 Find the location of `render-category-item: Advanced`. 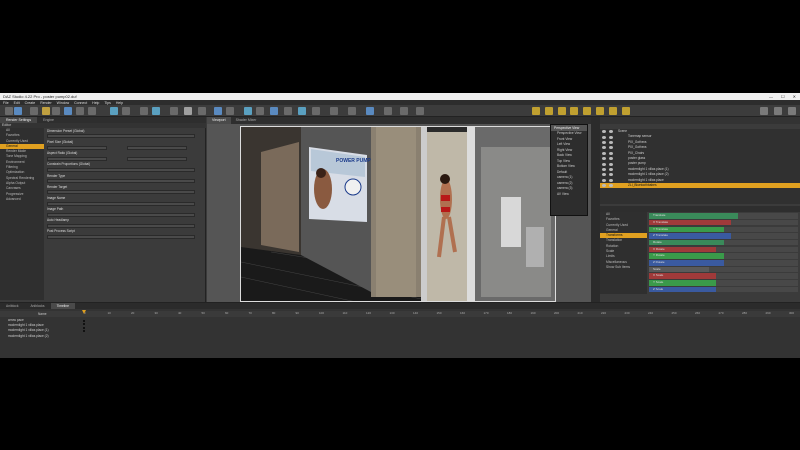

render-category-item: Advanced is located at coordinates (22, 199).